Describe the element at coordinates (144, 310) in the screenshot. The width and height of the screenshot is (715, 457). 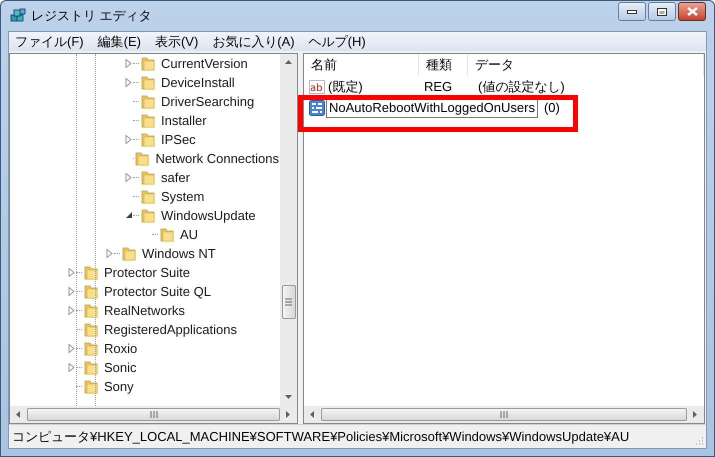
I see `tree-item: RealNetworks` at that location.